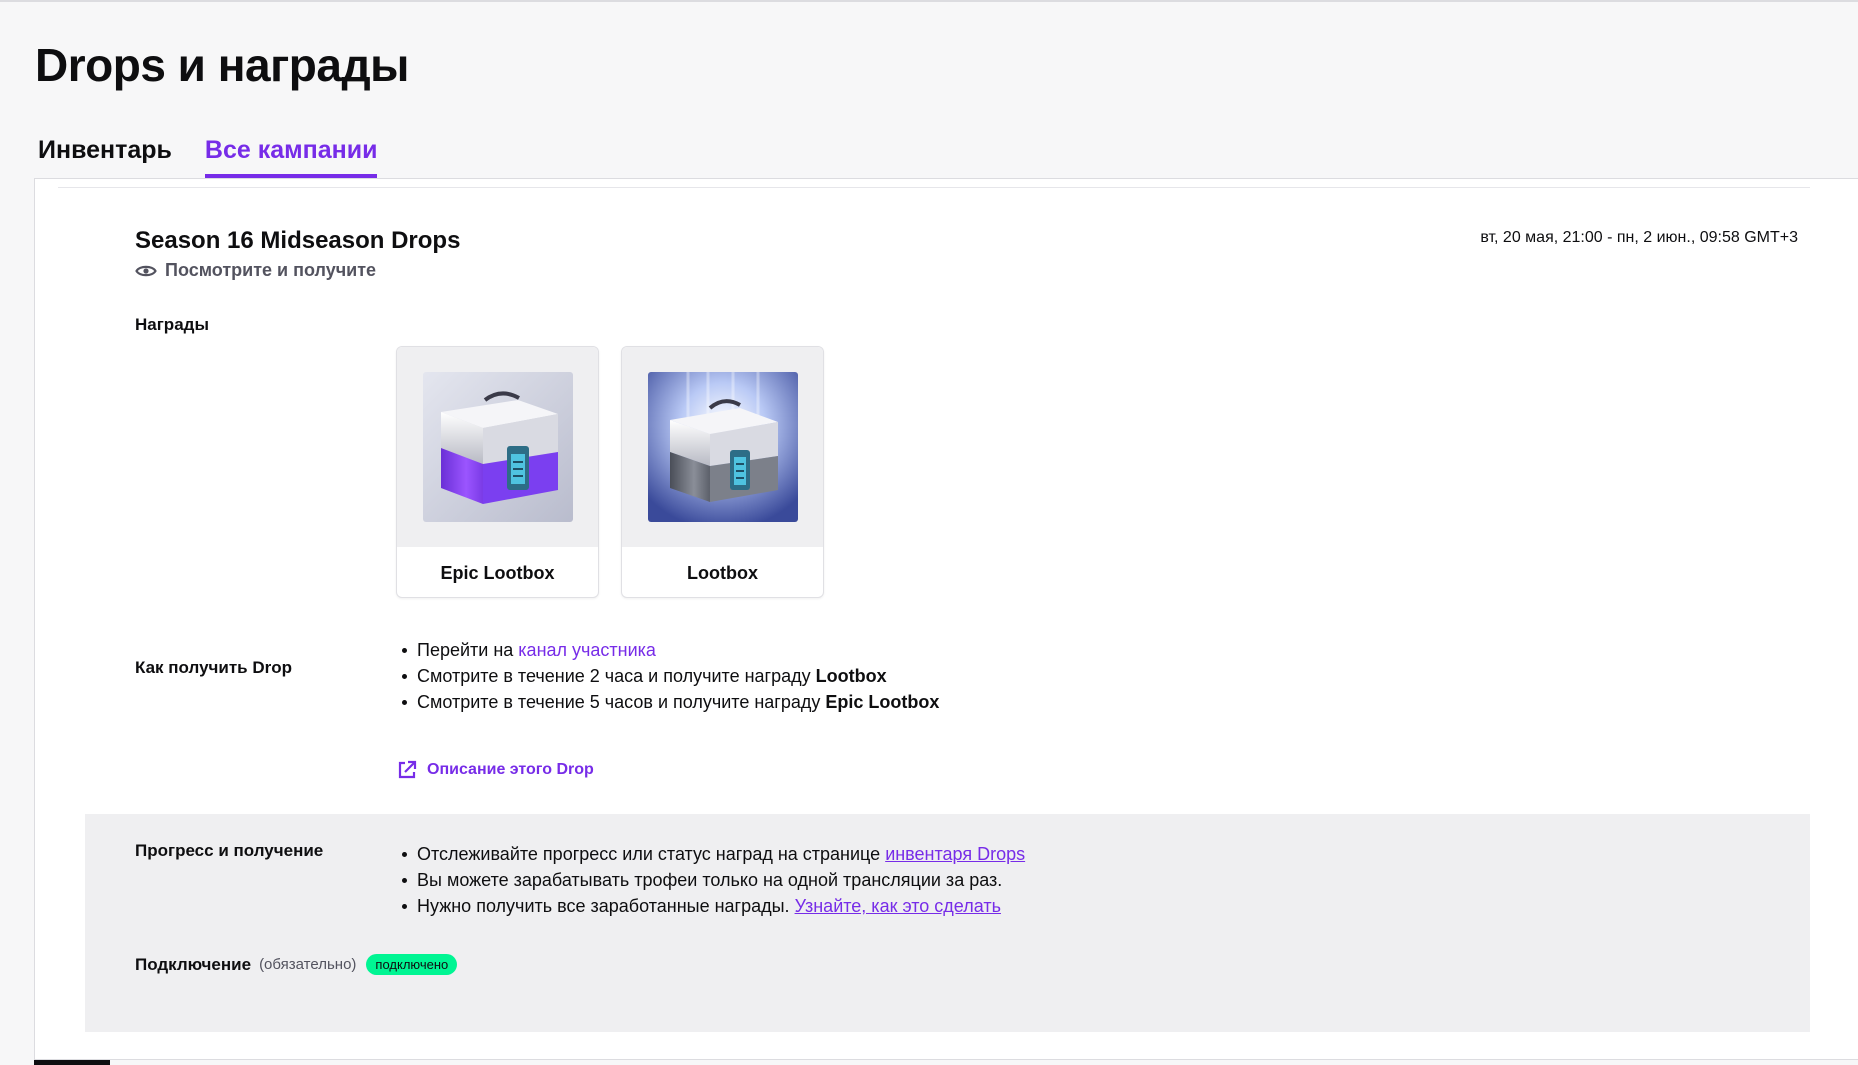 The height and width of the screenshot is (1065, 1858). I want to click on reward-card-epic-lootbox: Epic Lootbox, so click(497, 472).